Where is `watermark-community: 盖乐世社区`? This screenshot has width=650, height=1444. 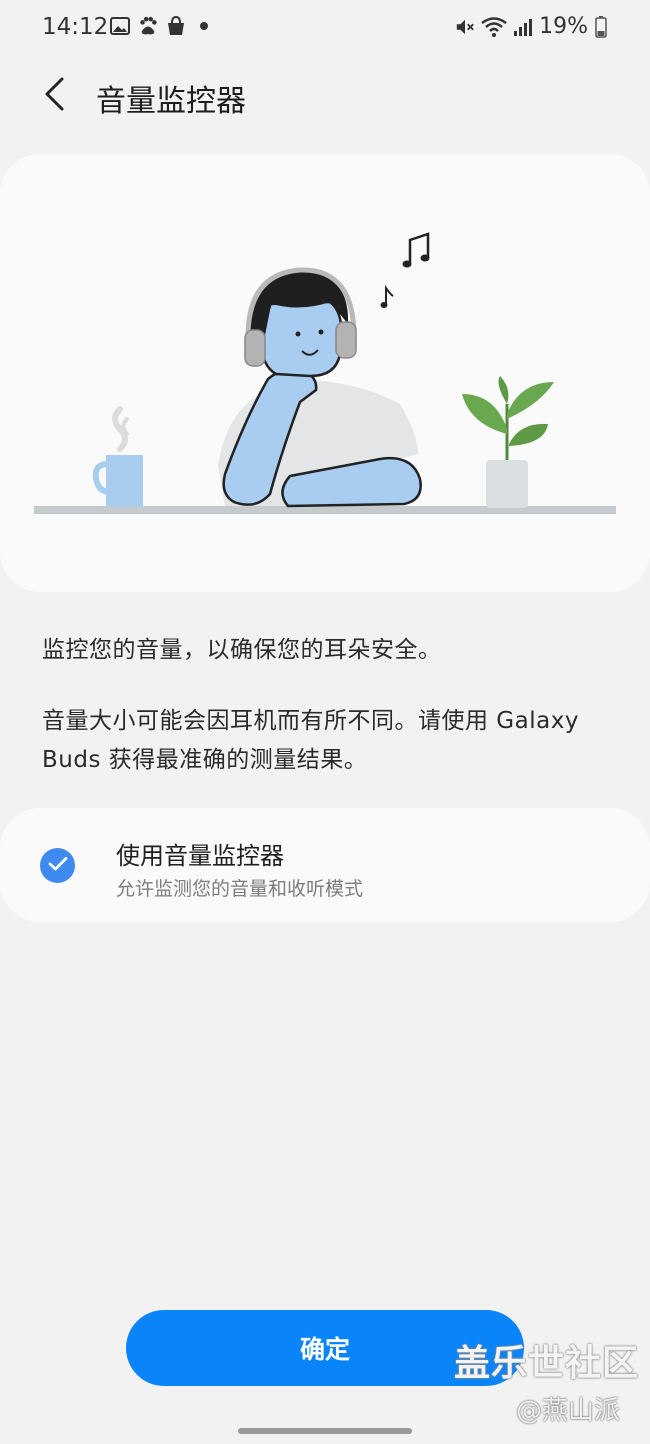 watermark-community: 盖乐世社区 is located at coordinates (547, 1363).